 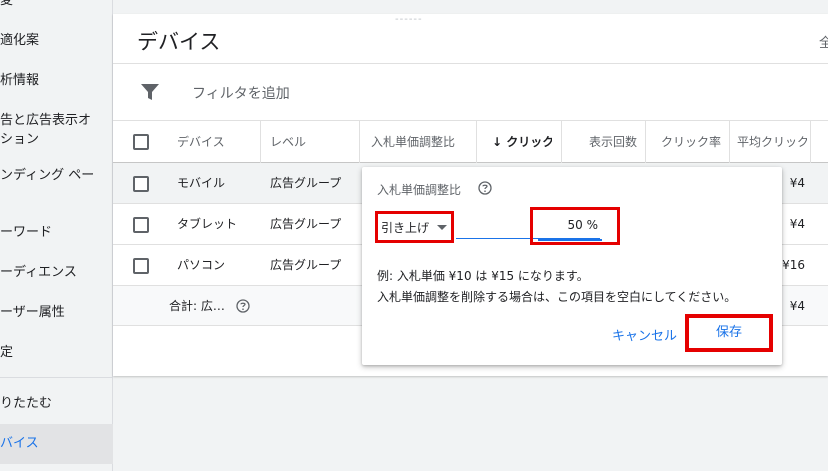 I want to click on cancel-button: キャンセル, so click(x=644, y=334).